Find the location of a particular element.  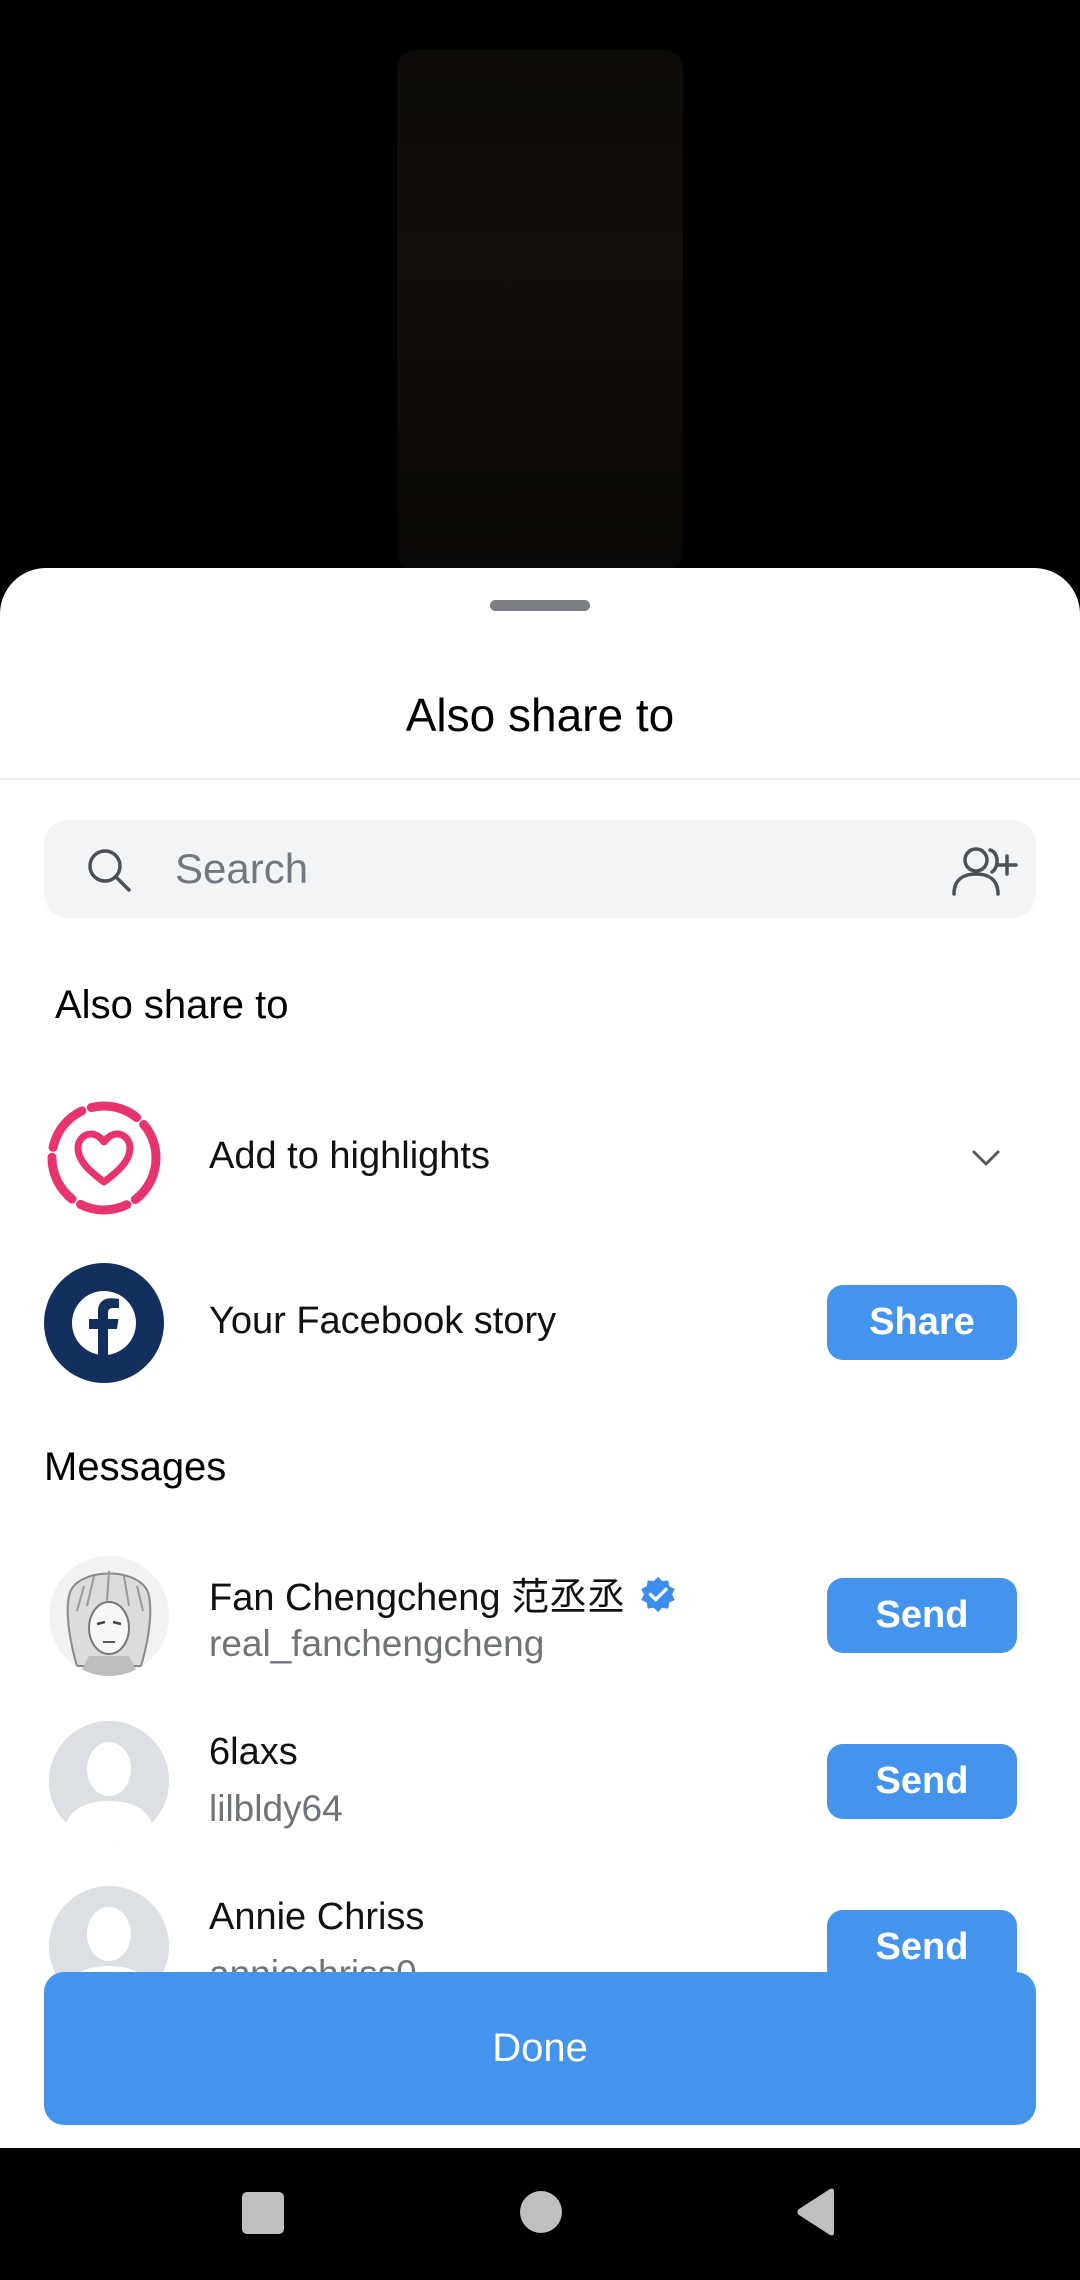

search-bar is located at coordinates (540, 869).